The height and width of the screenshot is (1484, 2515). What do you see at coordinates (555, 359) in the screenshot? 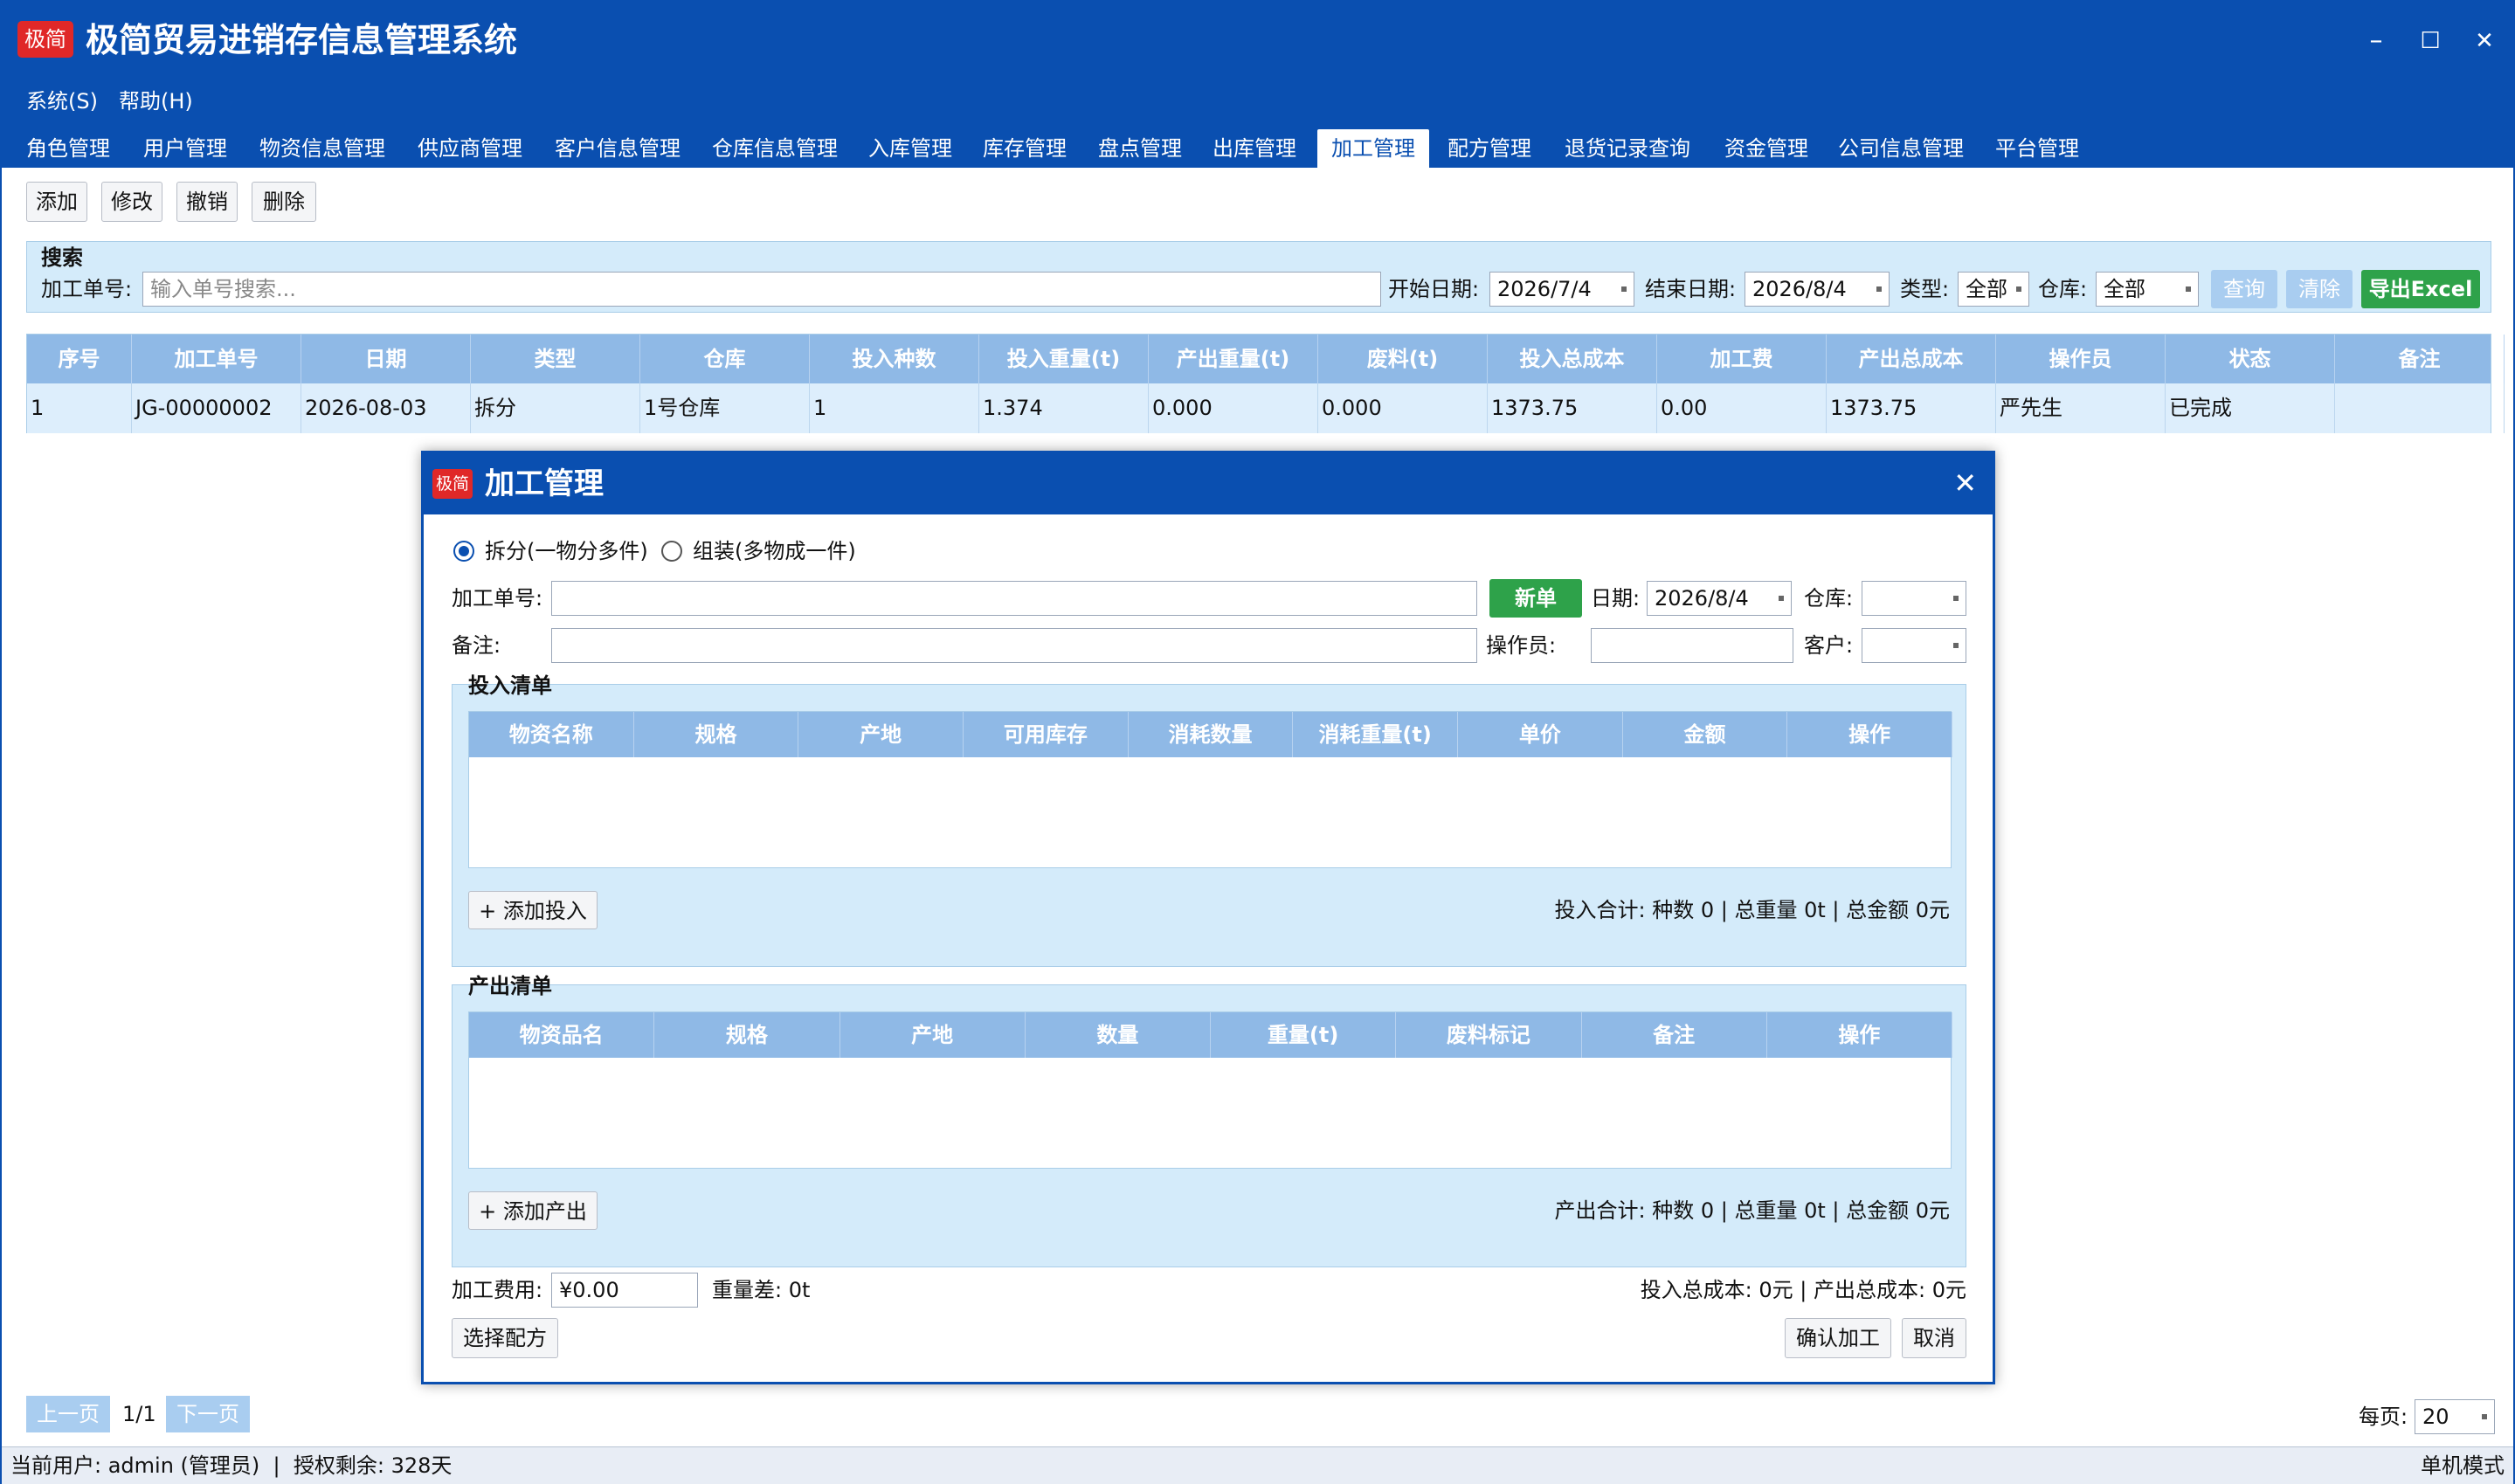
I see `column-header: 类型` at bounding box center [555, 359].